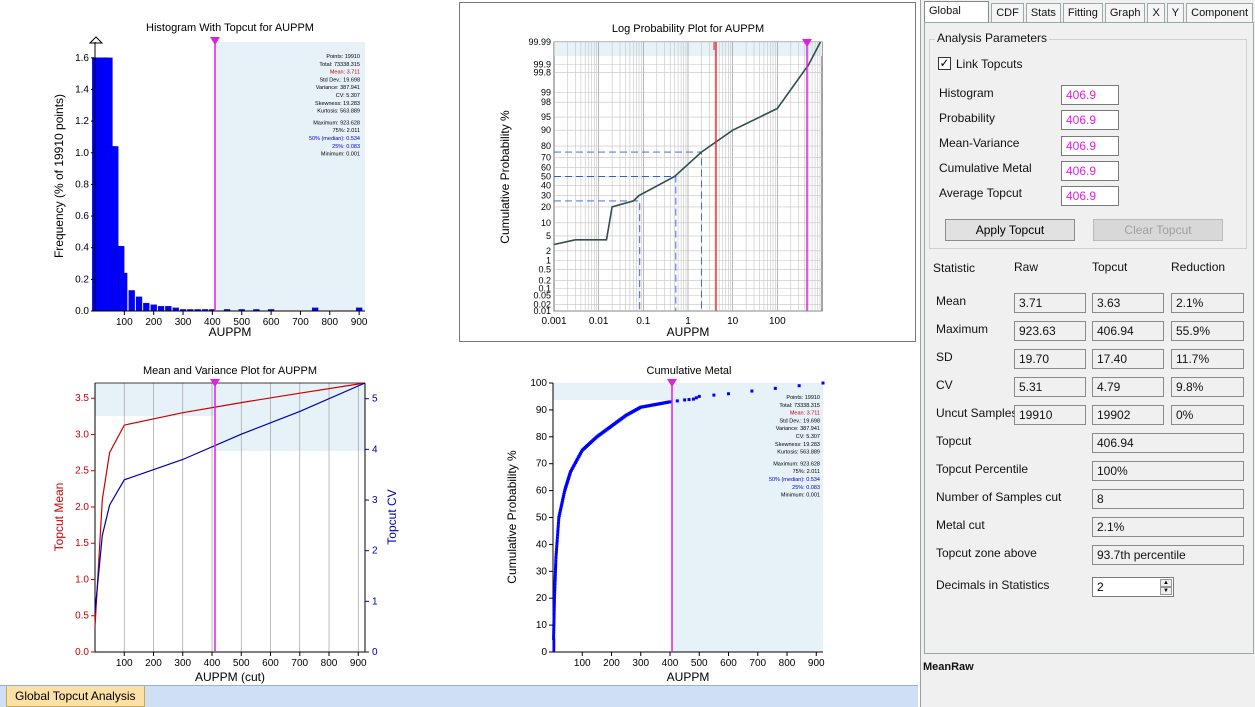 Image resolution: width=1255 pixels, height=707 pixels. What do you see at coordinates (944, 63) in the screenshot?
I see `link-topcuts-checkbox: ✓` at bounding box center [944, 63].